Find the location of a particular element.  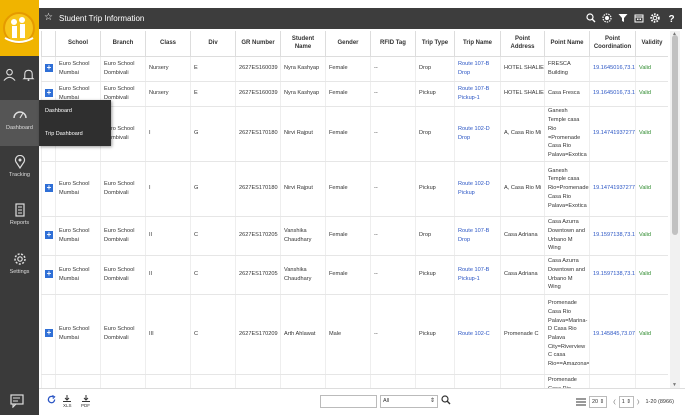

column-header: Point Address is located at coordinates (522, 44).